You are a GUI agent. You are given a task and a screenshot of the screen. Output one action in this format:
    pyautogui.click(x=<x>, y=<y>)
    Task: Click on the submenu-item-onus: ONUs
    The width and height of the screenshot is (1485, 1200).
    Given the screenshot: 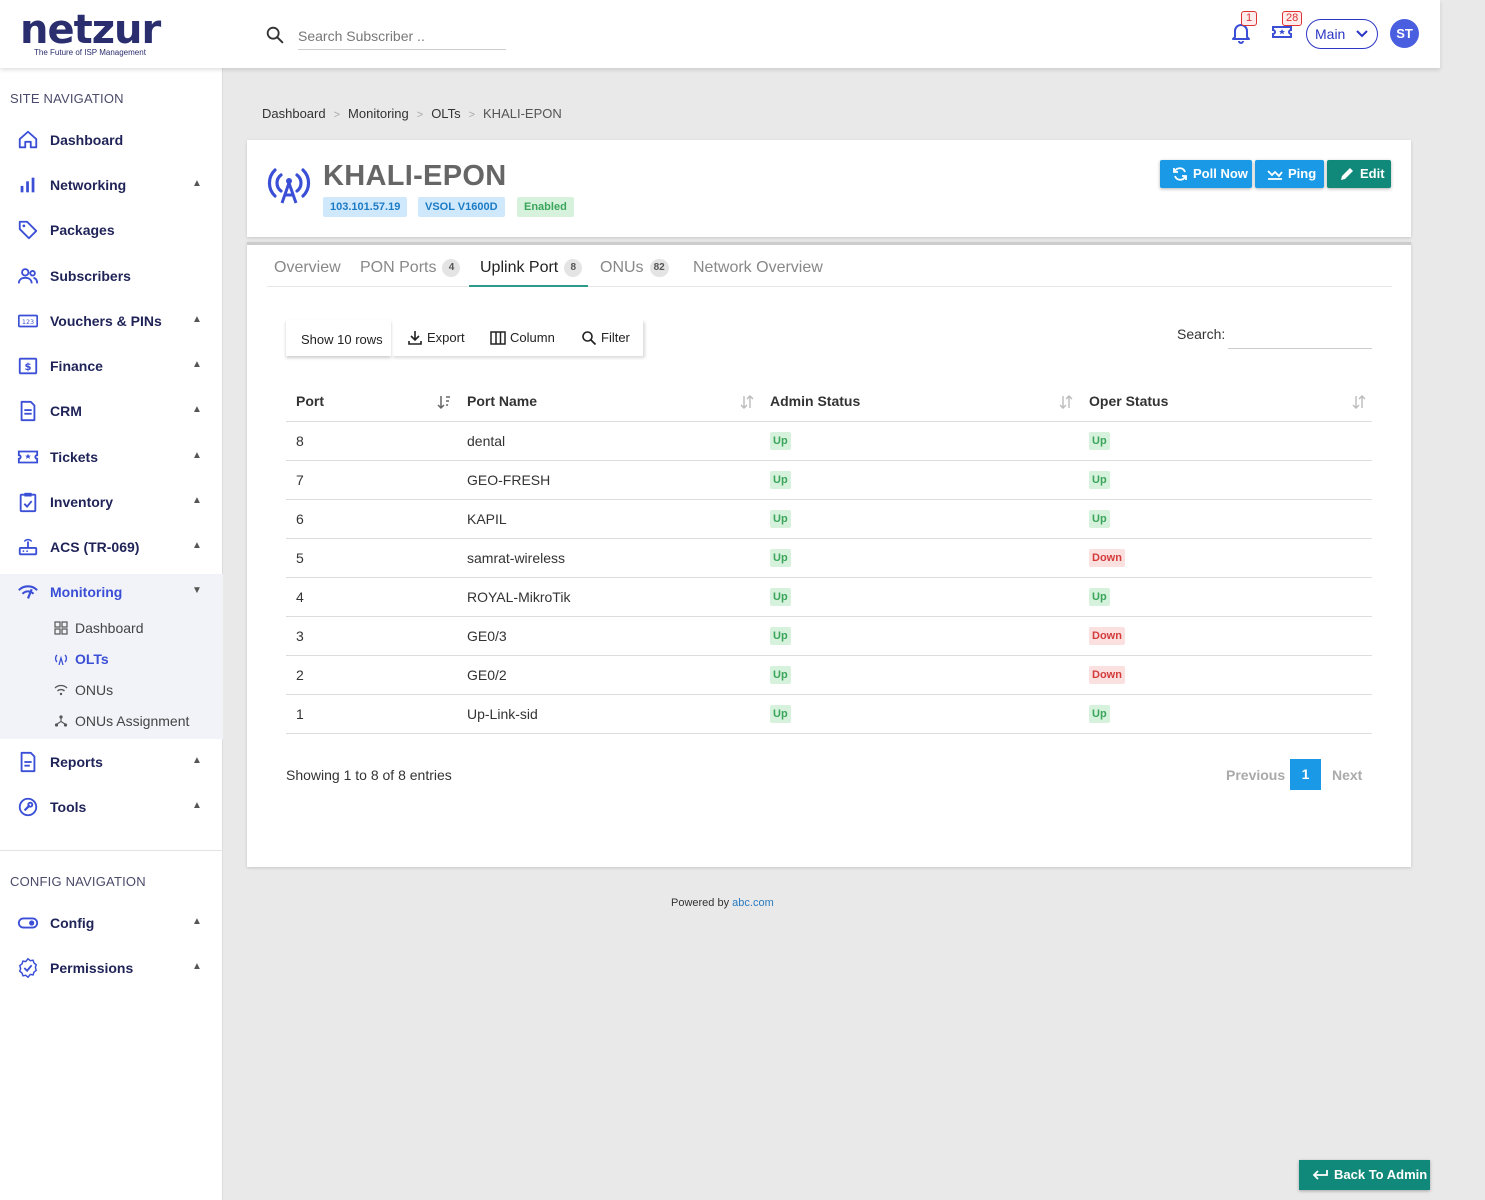 What is the action you would take?
    pyautogui.click(x=111, y=690)
    